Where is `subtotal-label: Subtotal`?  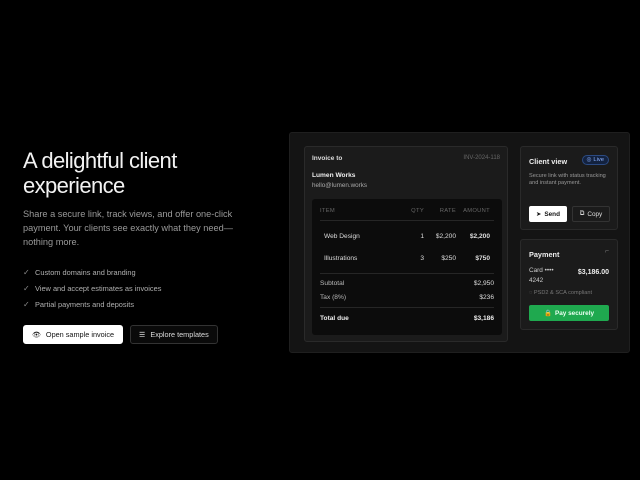 subtotal-label: Subtotal is located at coordinates (332, 283).